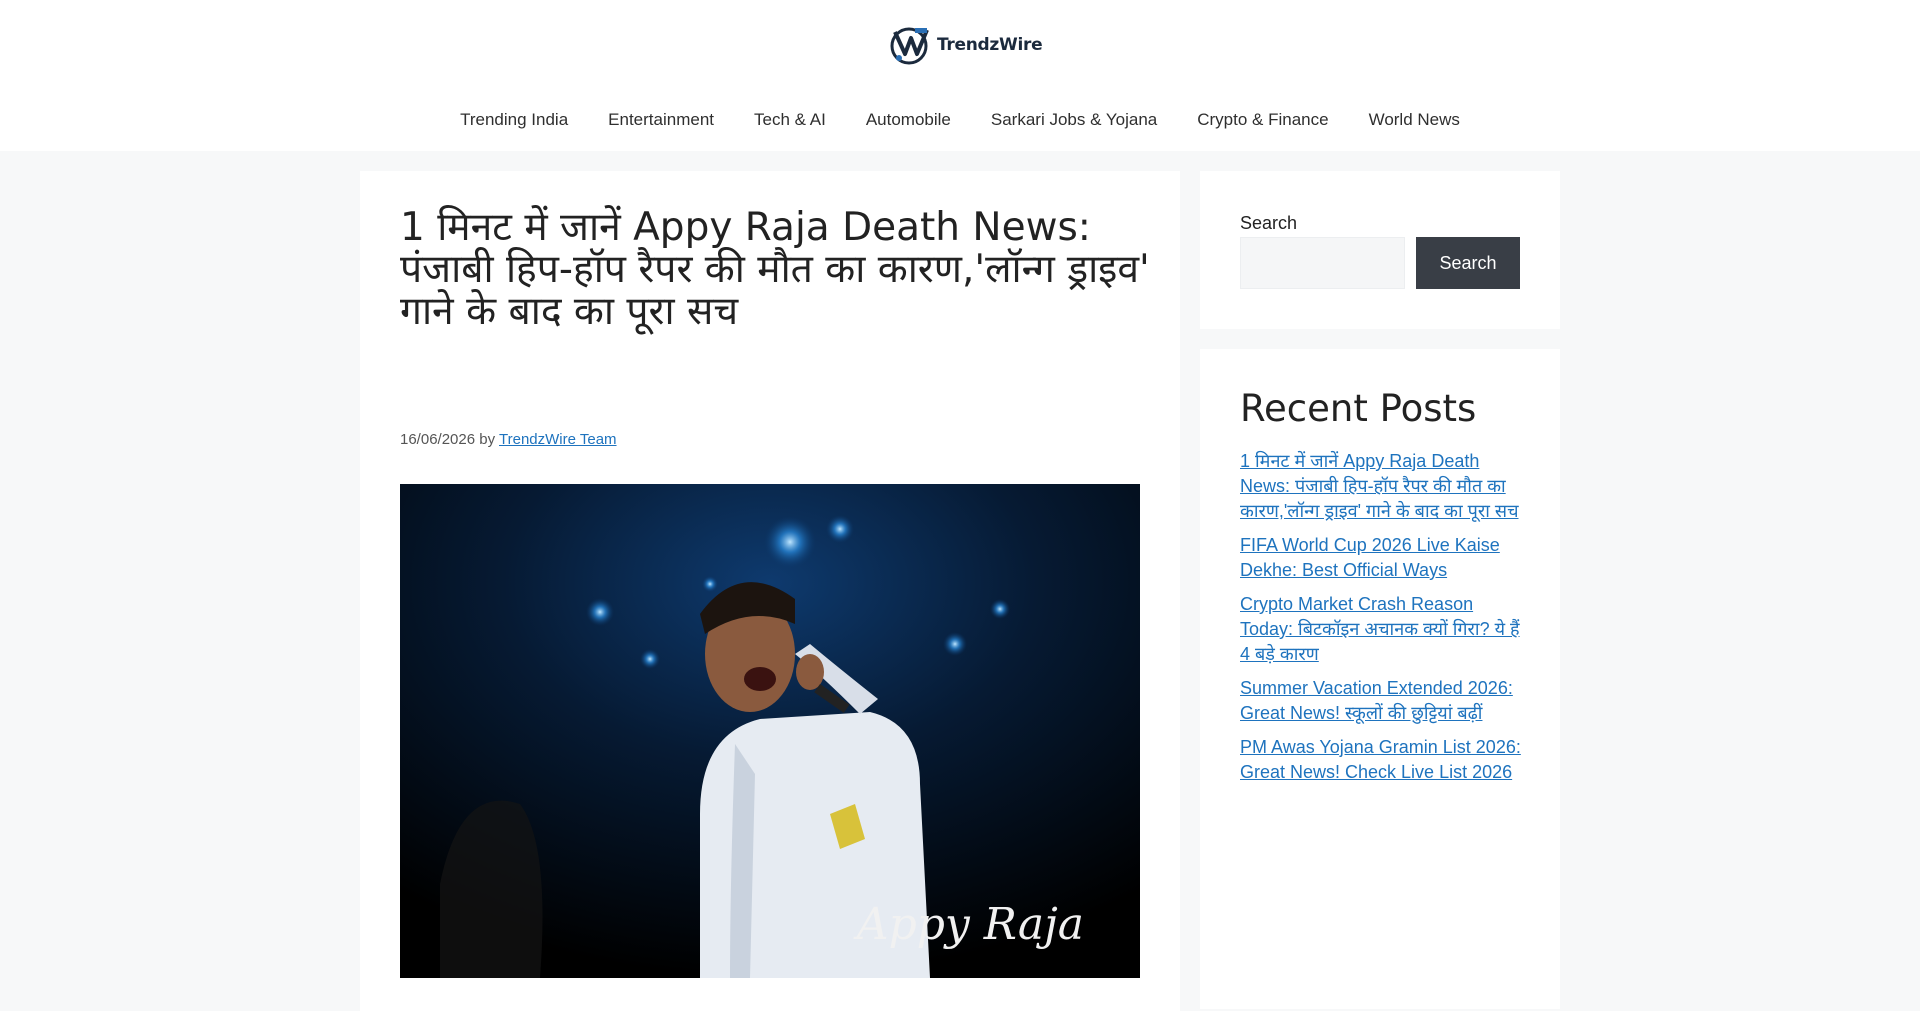 The image size is (1920, 1011). Describe the element at coordinates (911, 45) in the screenshot. I see `trendzwire-logo-icon` at that location.